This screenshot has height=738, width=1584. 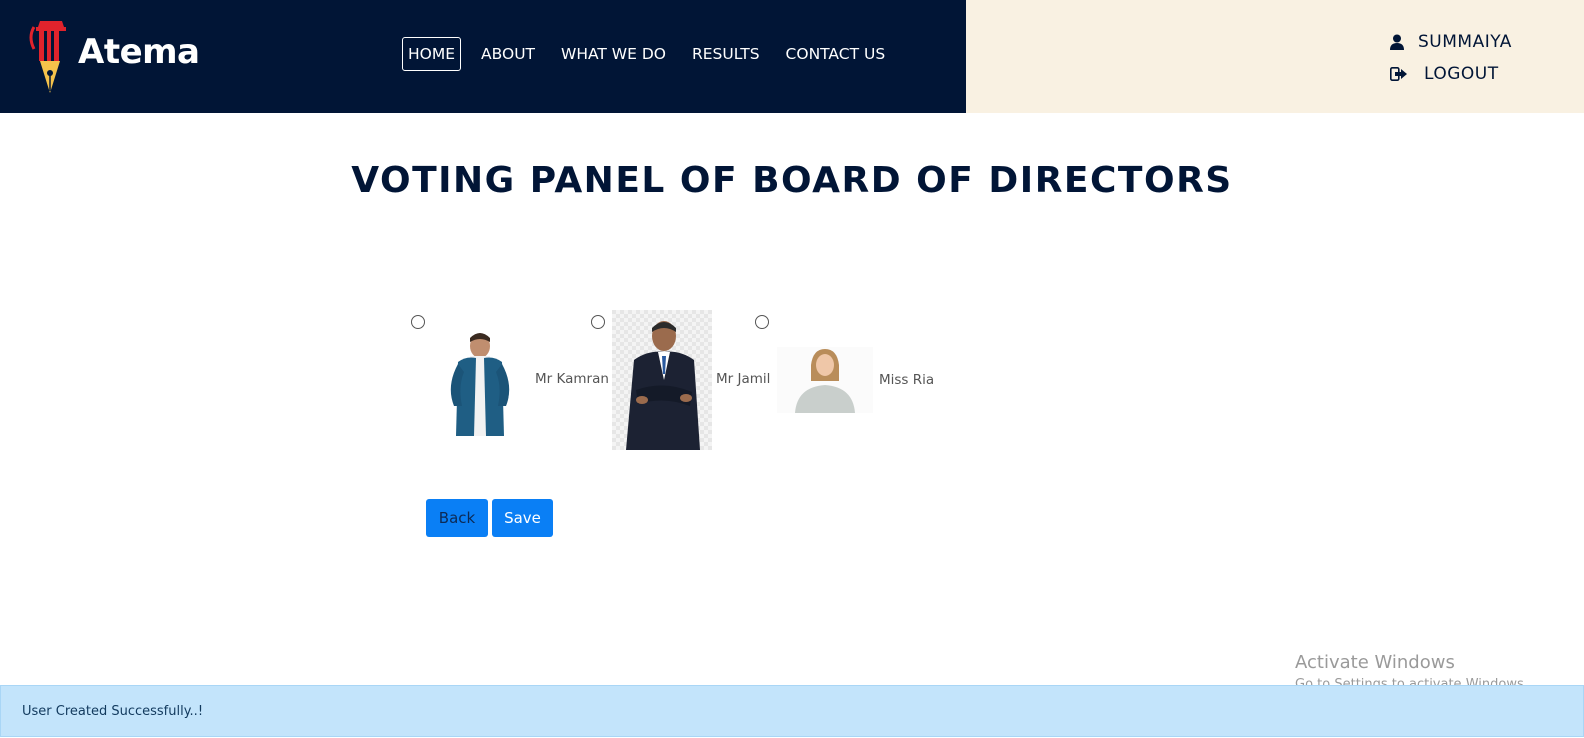 I want to click on candidate-name-jamil: Mr Jamil, so click(x=743, y=379).